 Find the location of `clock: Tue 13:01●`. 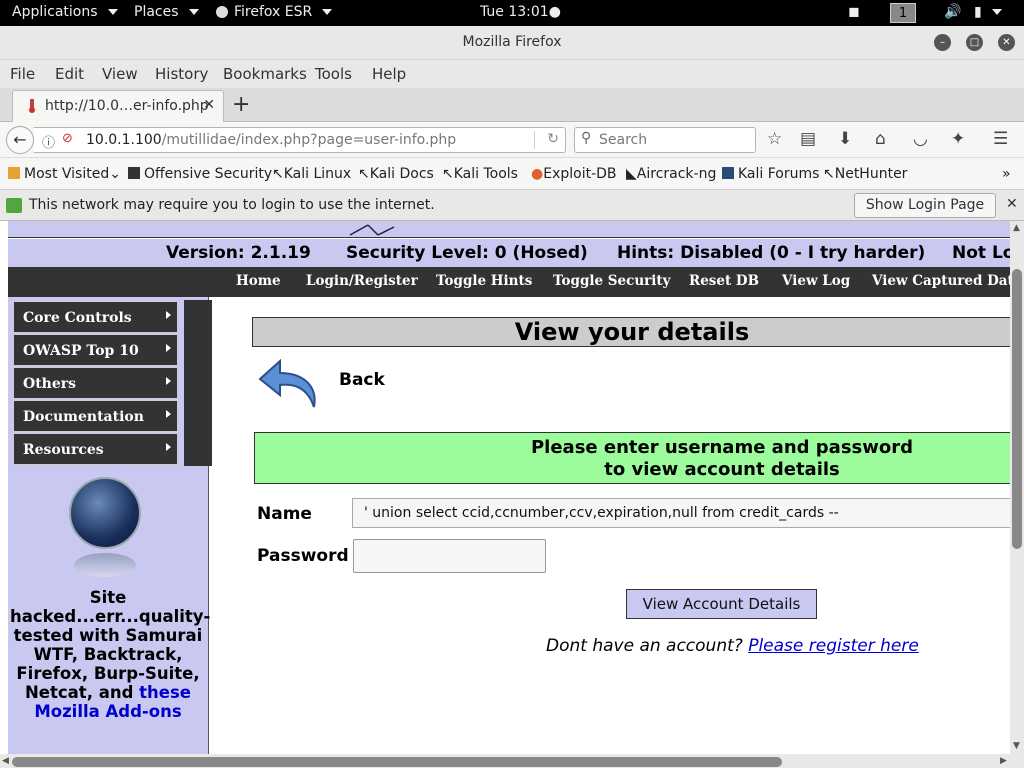

clock: Tue 13:01● is located at coordinates (520, 12).